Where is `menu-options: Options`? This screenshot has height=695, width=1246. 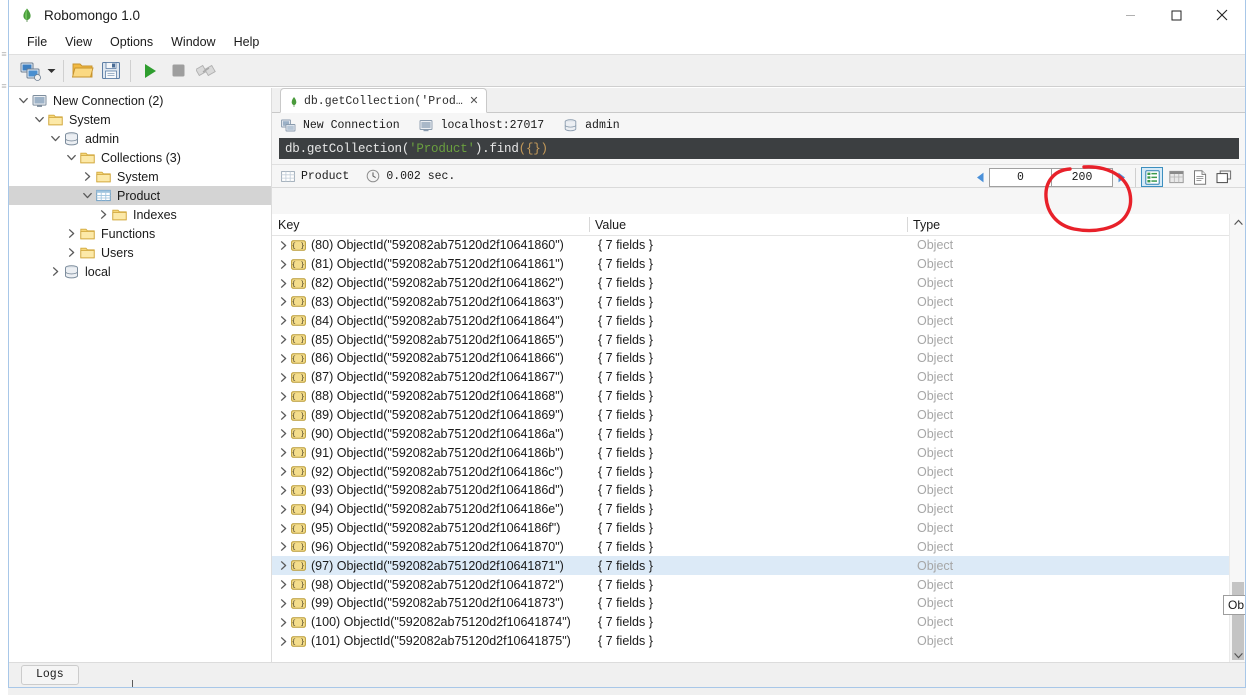 menu-options: Options is located at coordinates (131, 42).